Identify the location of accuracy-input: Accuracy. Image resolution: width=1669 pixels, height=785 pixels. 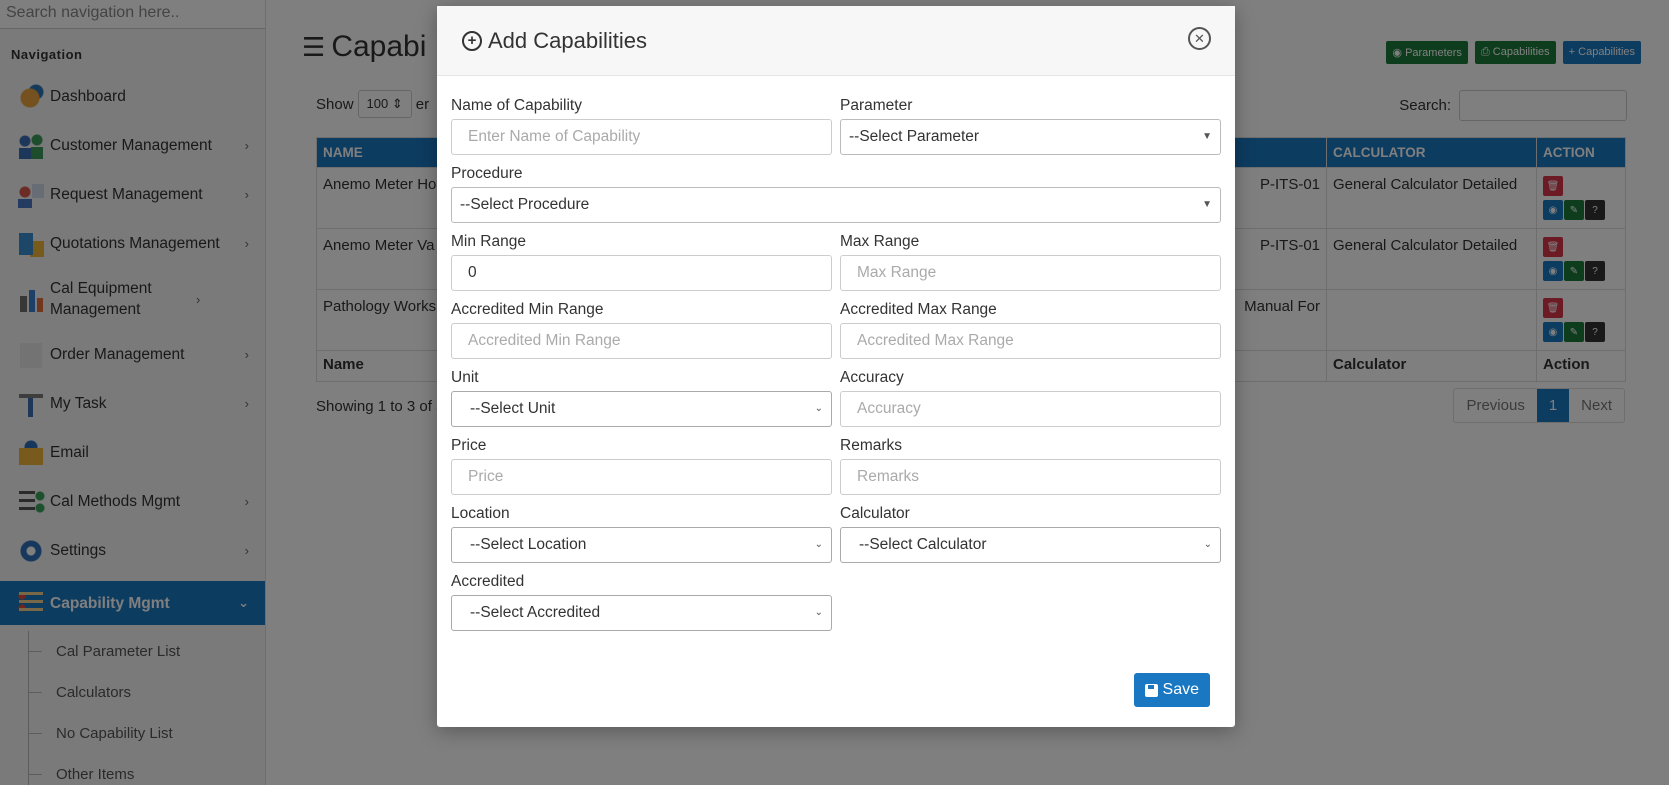
(1030, 409).